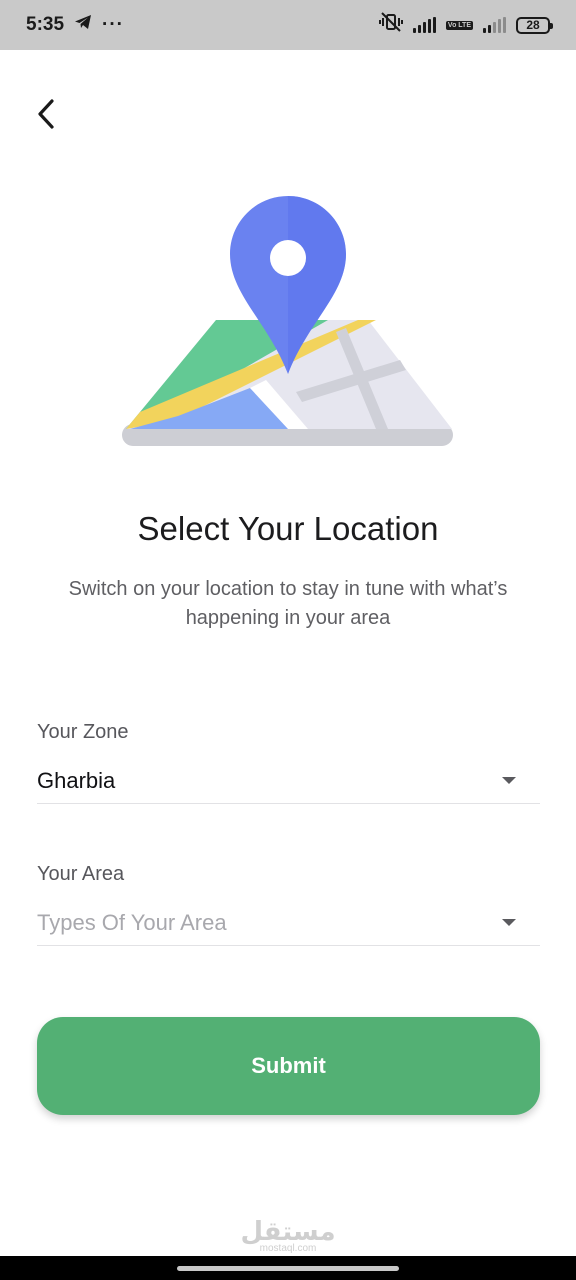  I want to click on map-illustration, so click(287, 321).